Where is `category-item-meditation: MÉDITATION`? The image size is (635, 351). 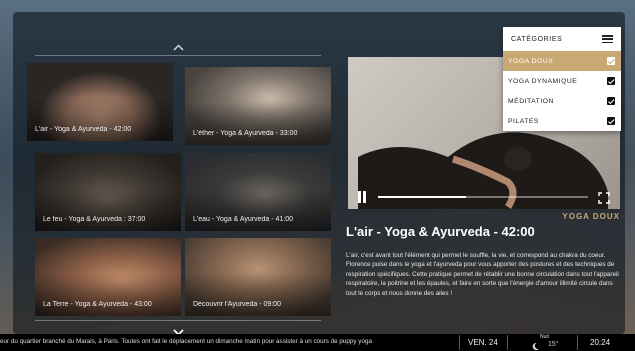
category-item-meditation: MÉDITATION is located at coordinates (562, 101).